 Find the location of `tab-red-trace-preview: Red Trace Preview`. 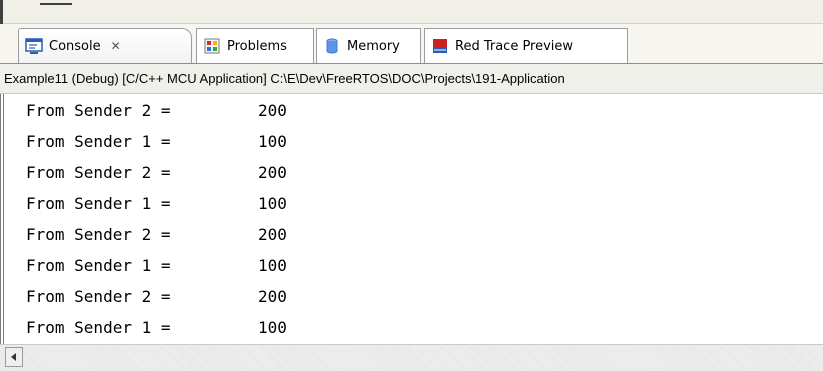

tab-red-trace-preview: Red Trace Preview is located at coordinates (526, 45).